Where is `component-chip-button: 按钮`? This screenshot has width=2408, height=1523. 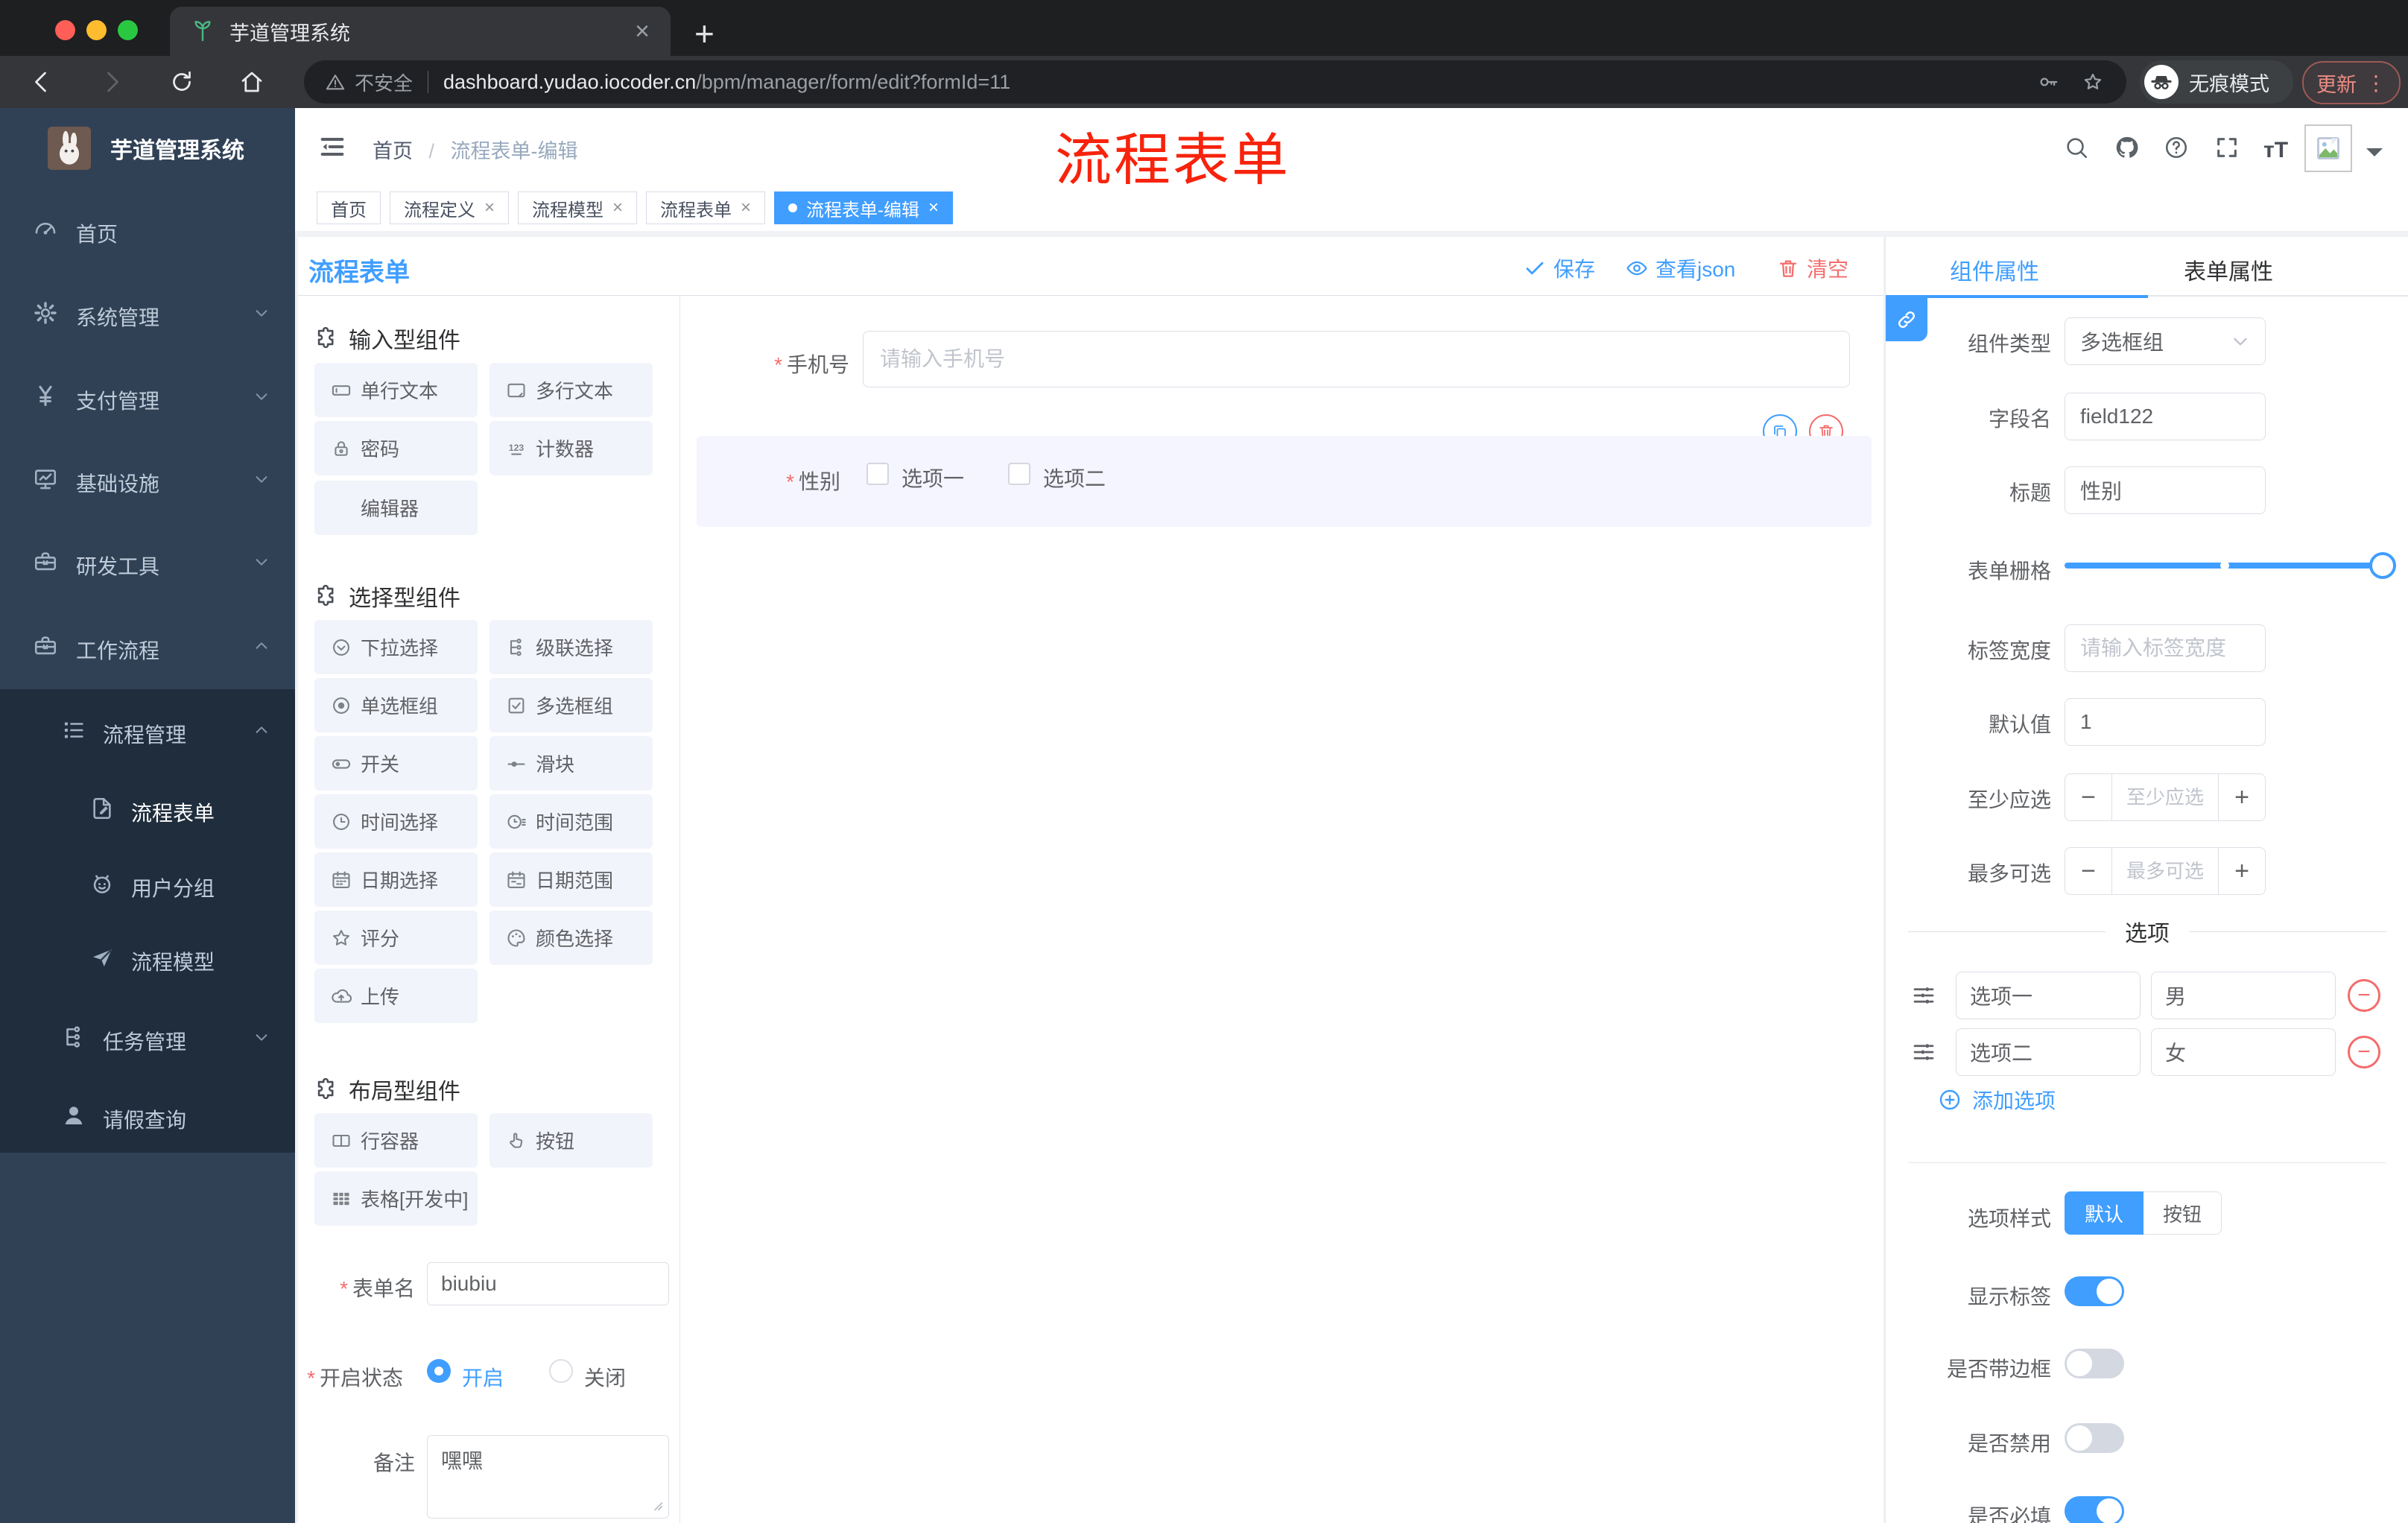
component-chip-button: 按钮 is located at coordinates (571, 1141).